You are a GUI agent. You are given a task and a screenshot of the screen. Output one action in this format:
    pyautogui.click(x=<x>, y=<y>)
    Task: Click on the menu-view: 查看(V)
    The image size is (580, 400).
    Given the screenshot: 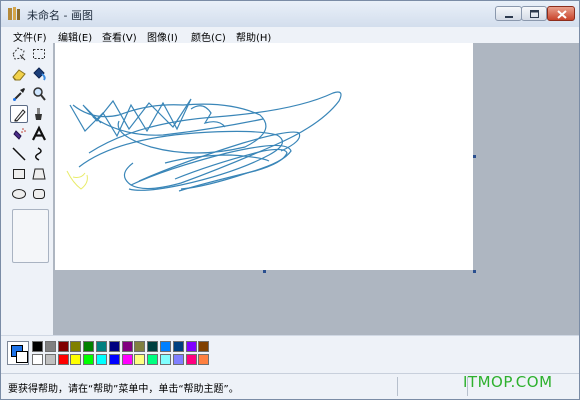 What is the action you would take?
    pyautogui.click(x=119, y=36)
    